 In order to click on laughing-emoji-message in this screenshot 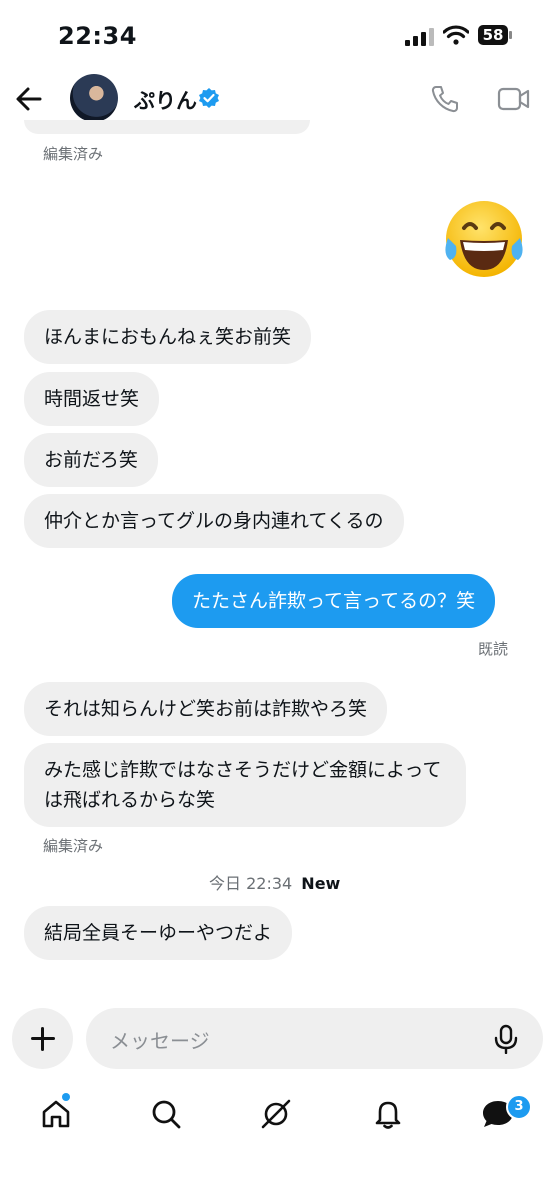, I will do `click(484, 239)`.